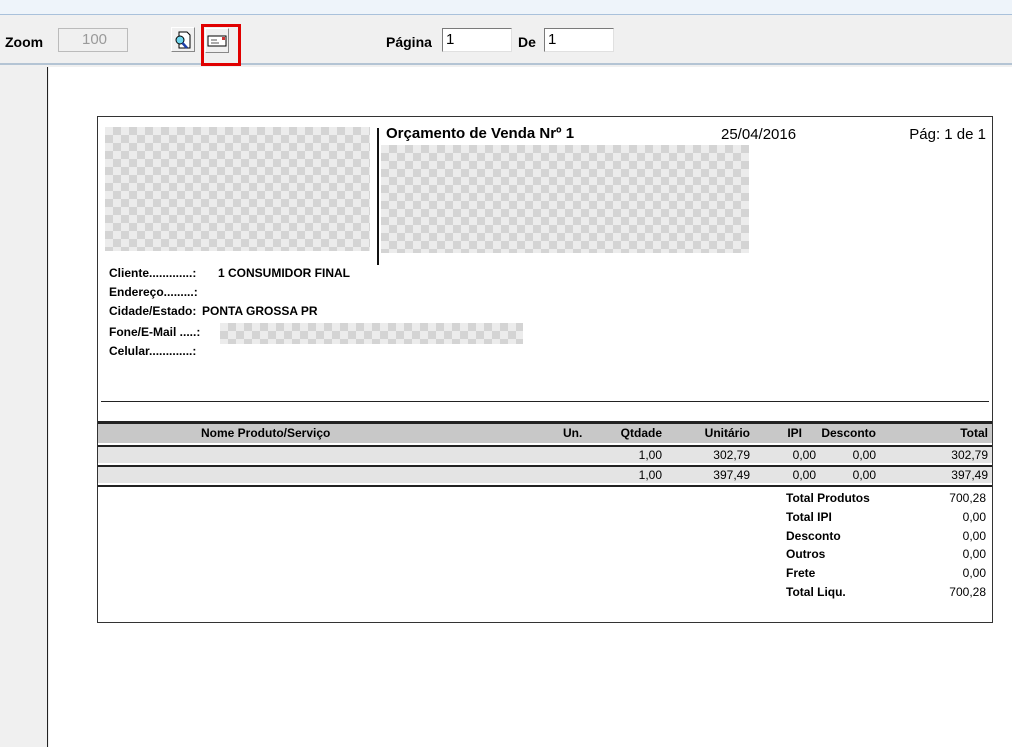 Image resolution: width=1012 pixels, height=747 pixels. I want to click on page-input: 1, so click(477, 40).